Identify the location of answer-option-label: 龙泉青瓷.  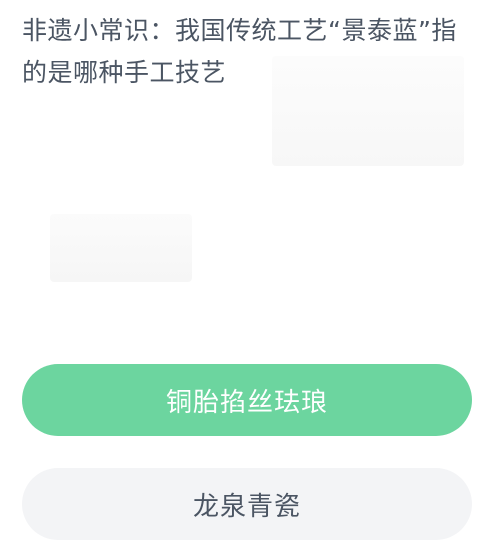
(246, 506).